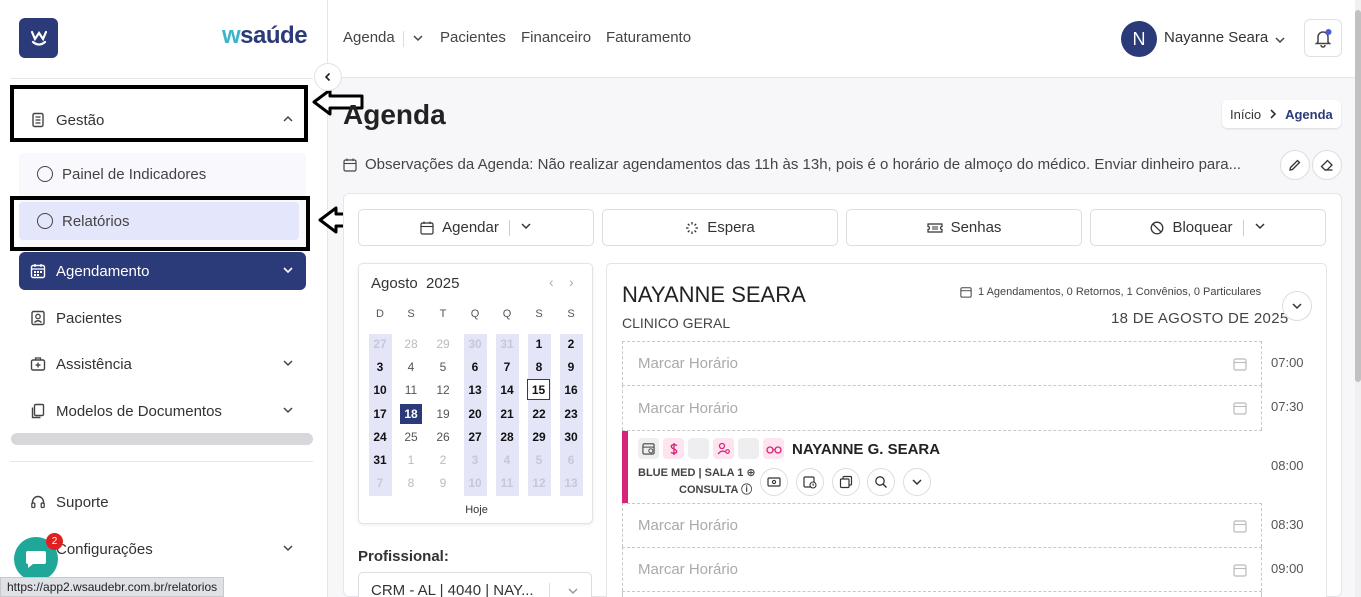  I want to click on calendar-day: 25, so click(411, 437).